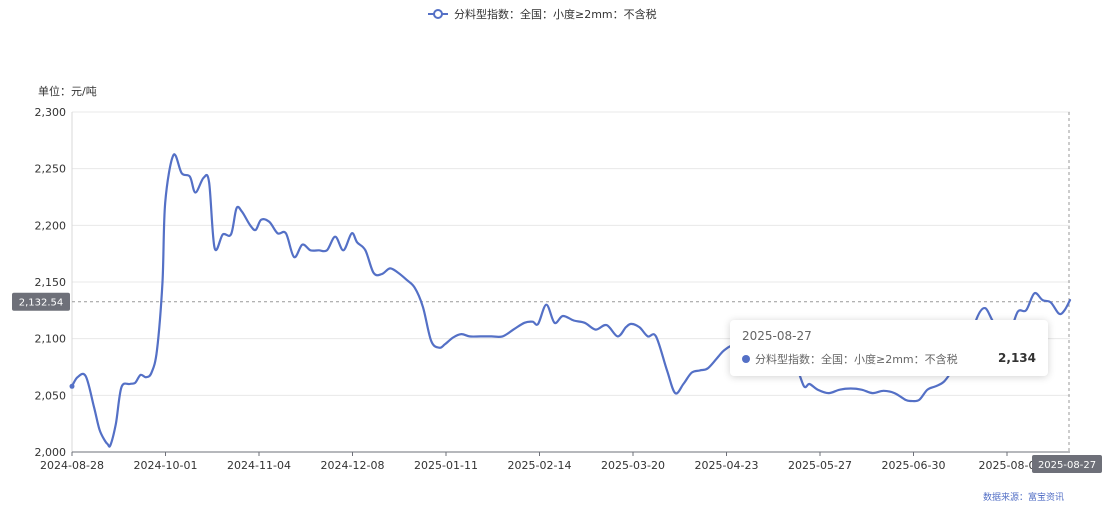 This screenshot has height=512, width=1106. What do you see at coordinates (1023, 497) in the screenshot?
I see `data-source-label: 数据来源：富宝资讯` at bounding box center [1023, 497].